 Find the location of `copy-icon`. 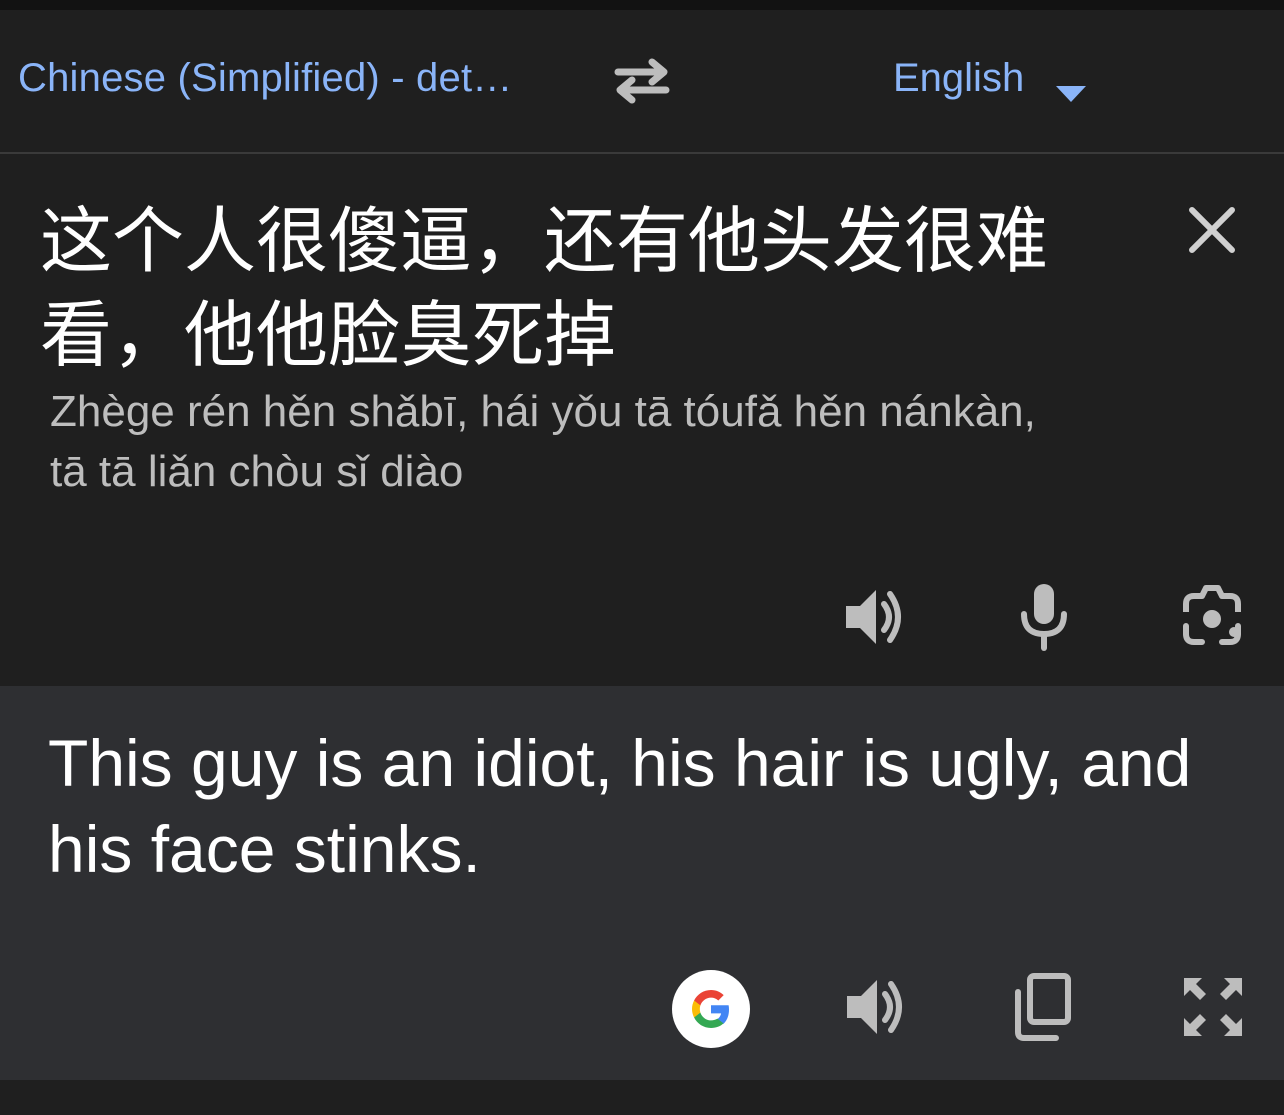

copy-icon is located at coordinates (1043, 1007).